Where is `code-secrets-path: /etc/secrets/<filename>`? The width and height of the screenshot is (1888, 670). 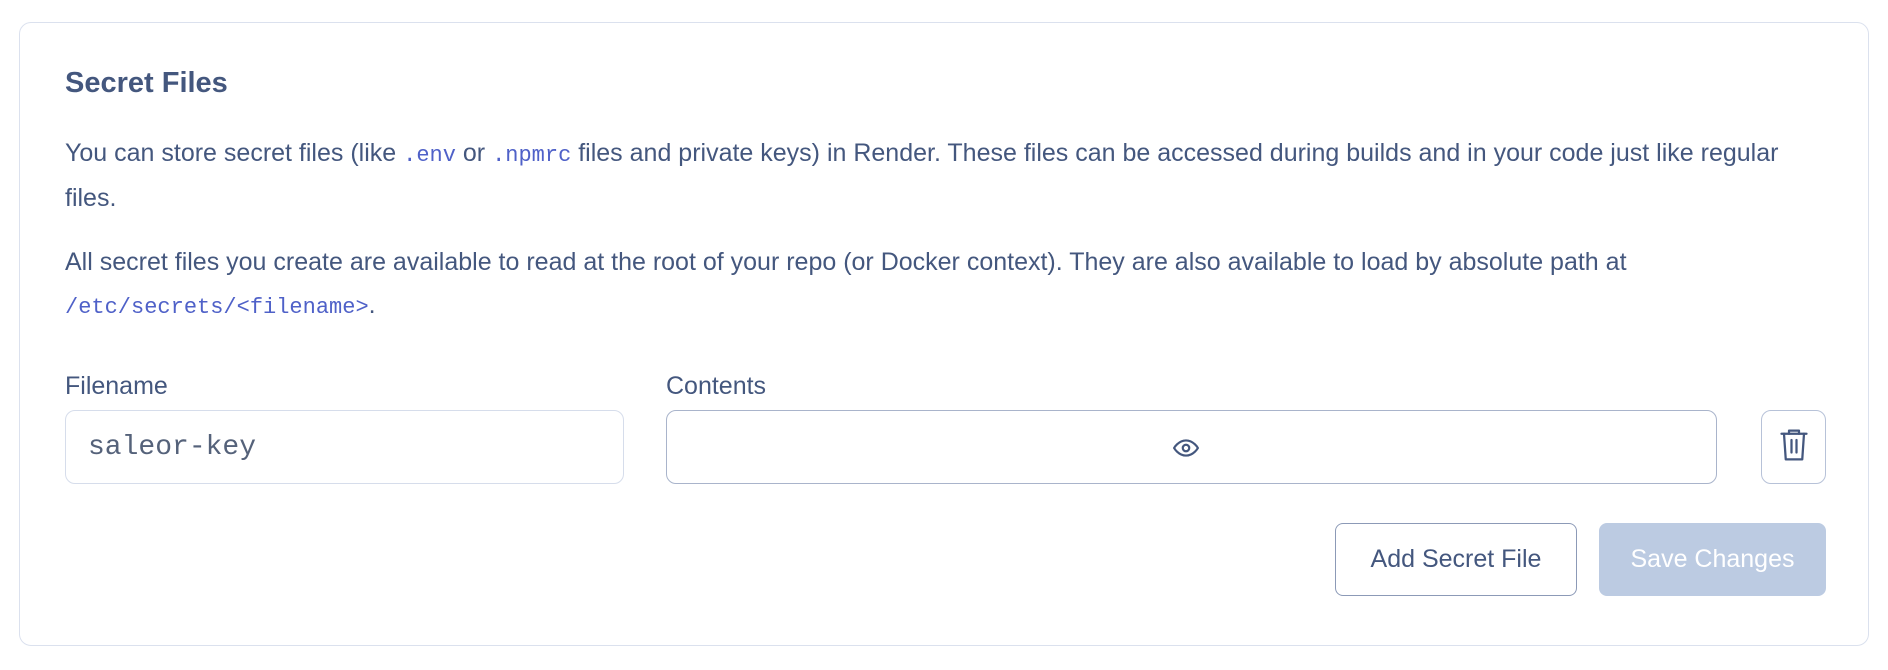 code-secrets-path: /etc/secrets/<filename> is located at coordinates (217, 307).